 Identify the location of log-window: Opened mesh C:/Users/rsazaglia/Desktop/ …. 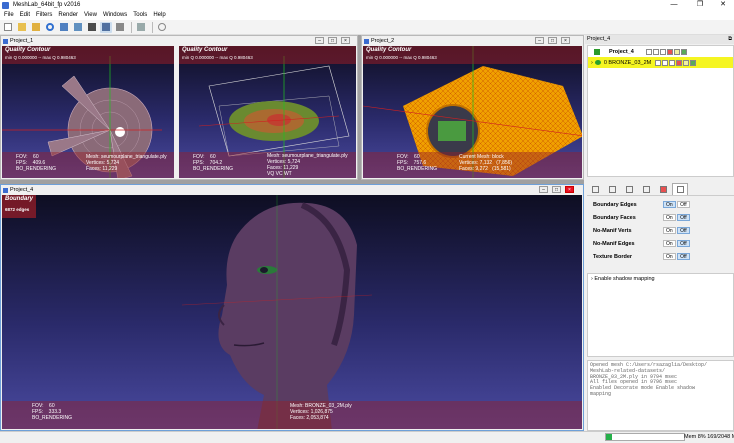
(660, 395).